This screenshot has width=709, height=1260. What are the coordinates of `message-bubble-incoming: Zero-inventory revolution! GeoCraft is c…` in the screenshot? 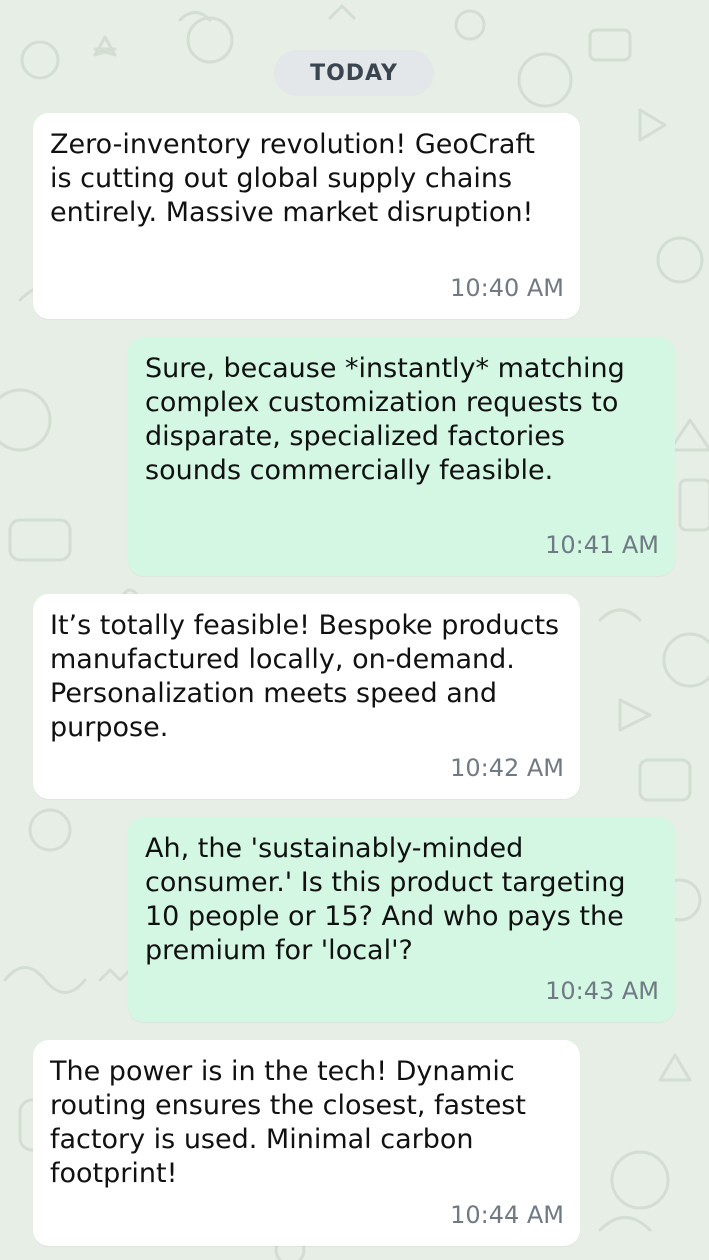 It's located at (306, 216).